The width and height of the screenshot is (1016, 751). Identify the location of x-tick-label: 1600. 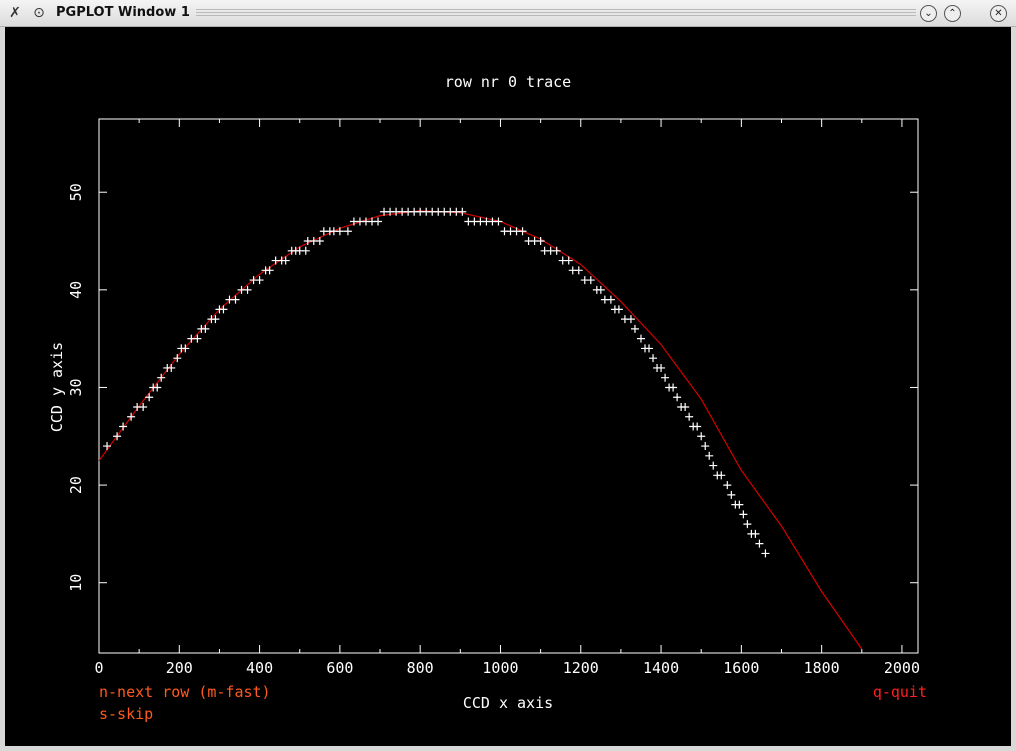
(741, 668).